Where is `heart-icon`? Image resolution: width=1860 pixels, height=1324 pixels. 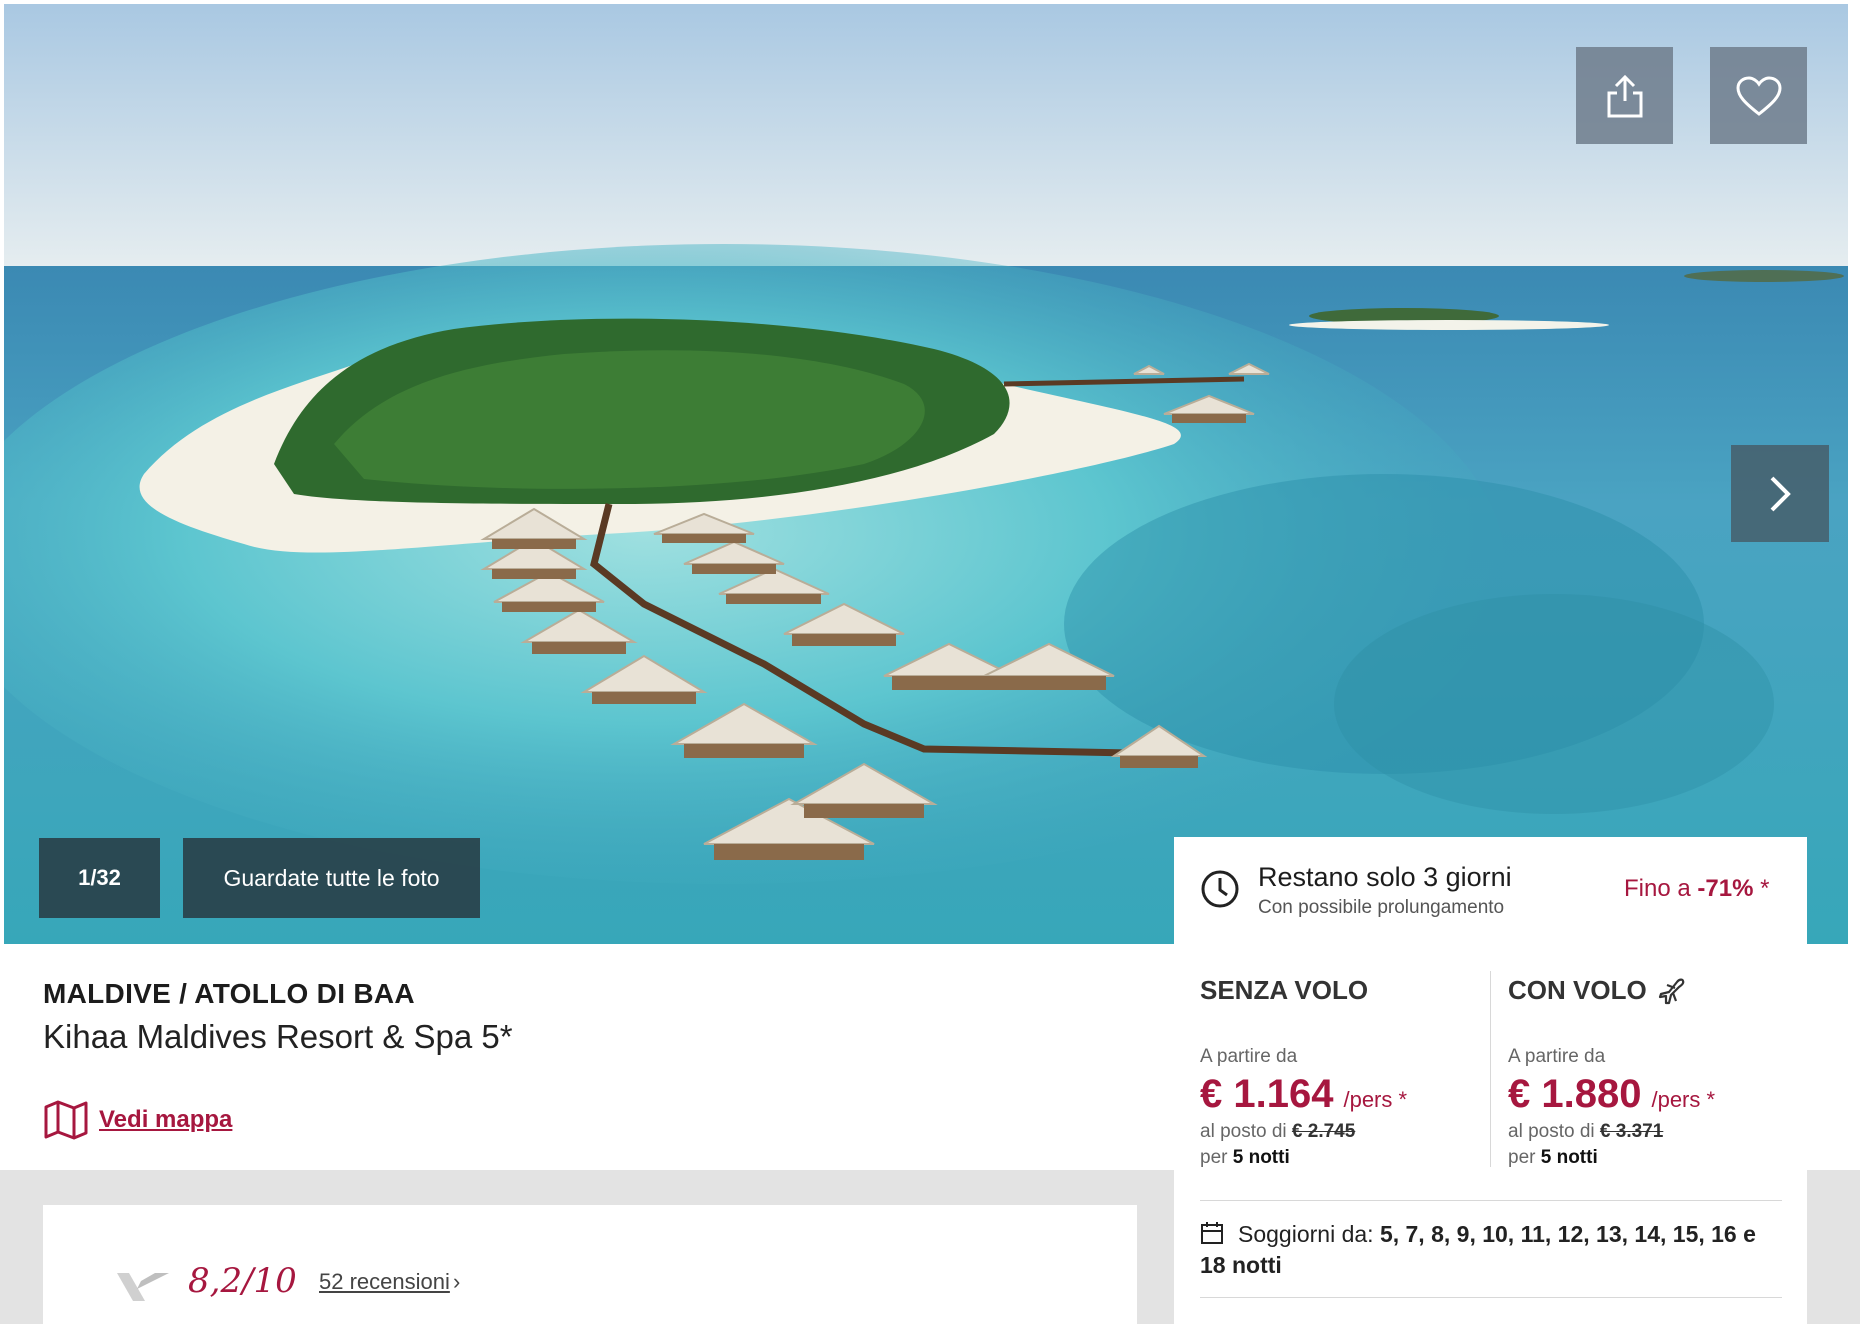
heart-icon is located at coordinates (1758, 95).